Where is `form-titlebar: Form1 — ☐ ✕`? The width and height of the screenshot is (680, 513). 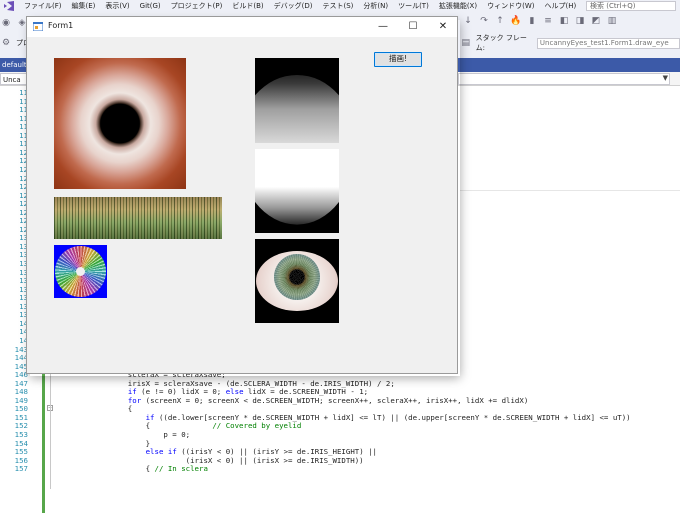
form-titlebar: Form1 — ☐ ✕ is located at coordinates (242, 27).